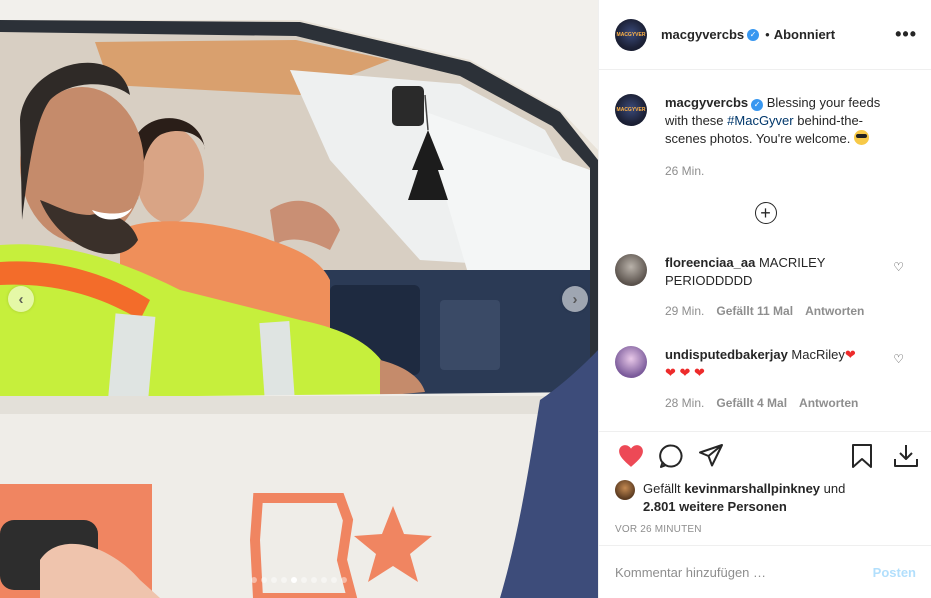 This screenshot has width=931, height=598. What do you see at coordinates (710, 262) in the screenshot?
I see `comment-username: floreenciaa_aa` at bounding box center [710, 262].